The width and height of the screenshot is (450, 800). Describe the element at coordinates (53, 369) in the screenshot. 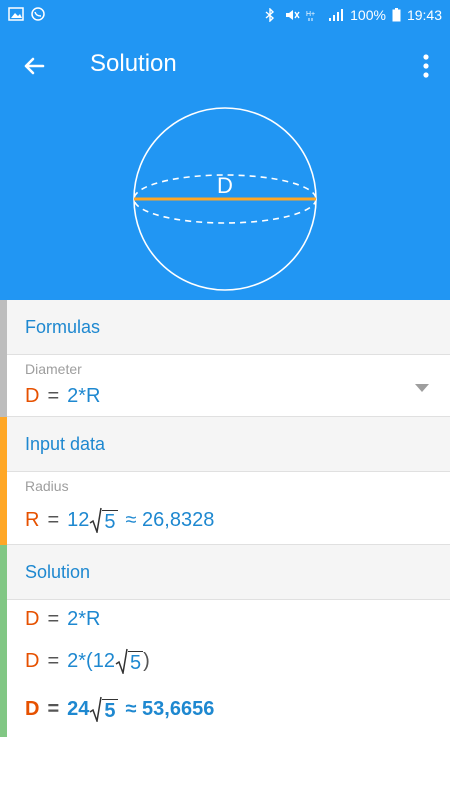

I see `formula-label: Diameter` at that location.